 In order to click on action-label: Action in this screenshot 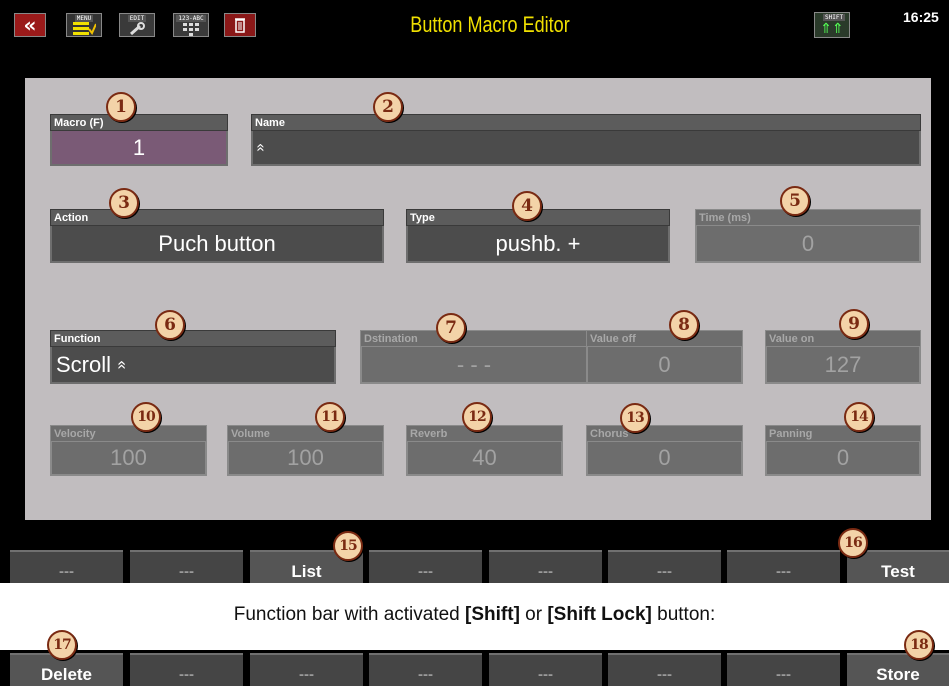, I will do `click(217, 217)`.